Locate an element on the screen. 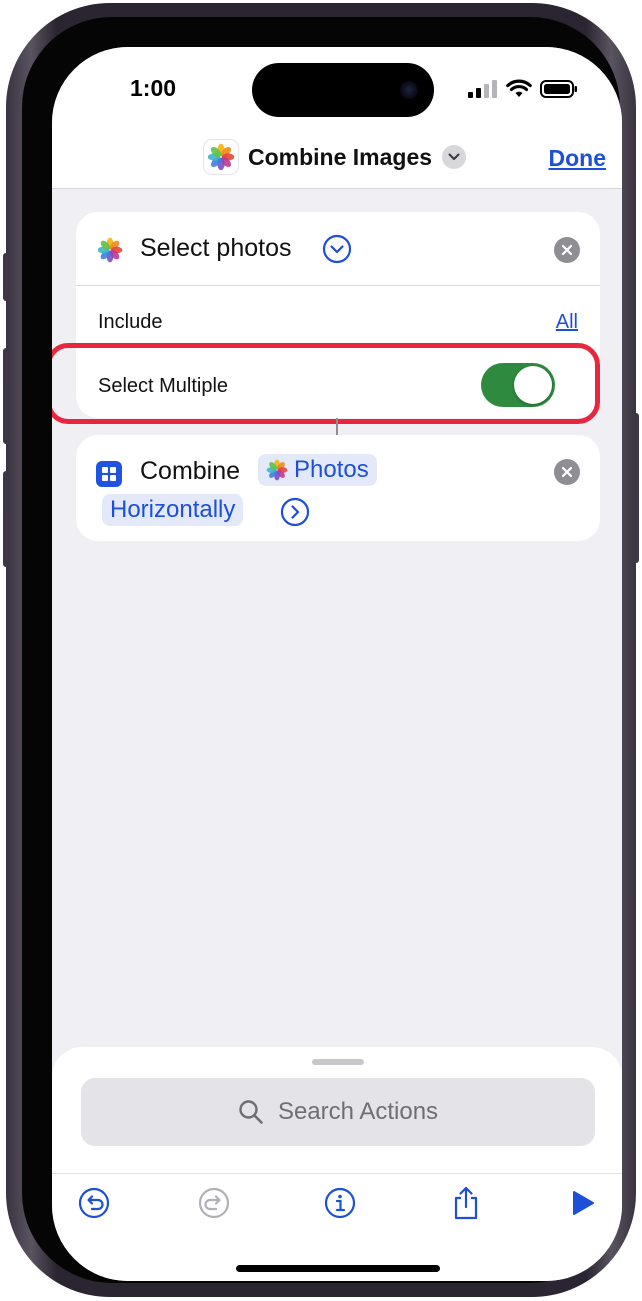  share-icon is located at coordinates (466, 1203).